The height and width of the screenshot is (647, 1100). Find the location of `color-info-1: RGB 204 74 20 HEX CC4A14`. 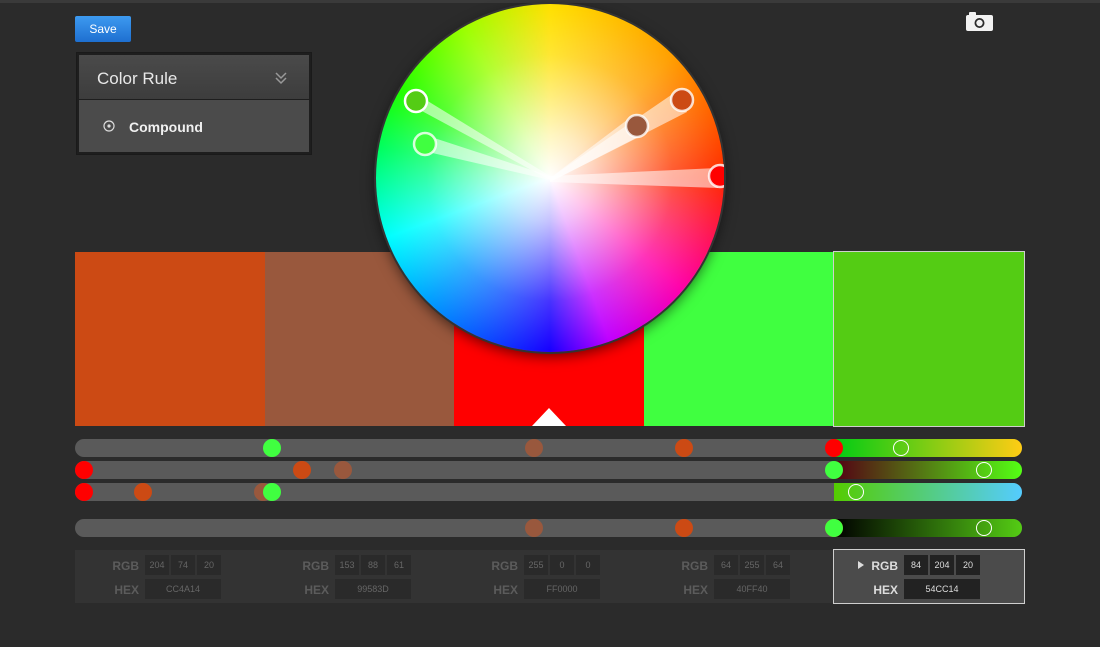

color-info-1: RGB 204 74 20 HEX CC4A14 is located at coordinates (170, 576).